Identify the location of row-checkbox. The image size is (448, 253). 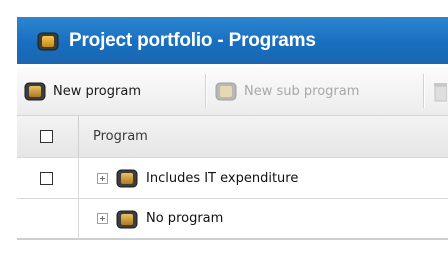
(46, 178).